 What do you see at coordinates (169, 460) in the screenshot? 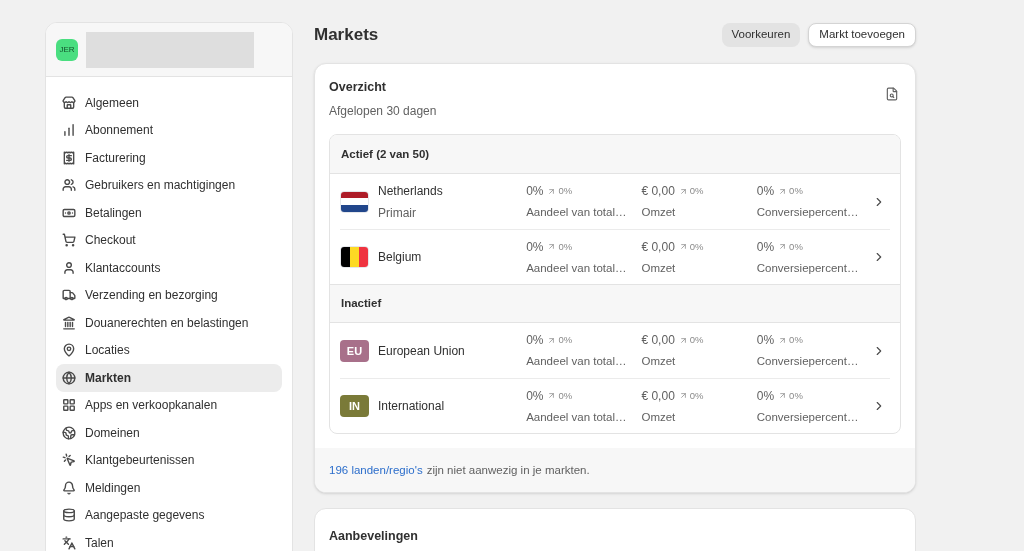
I see `sidebar-item: Klantgebeurtenissen` at bounding box center [169, 460].